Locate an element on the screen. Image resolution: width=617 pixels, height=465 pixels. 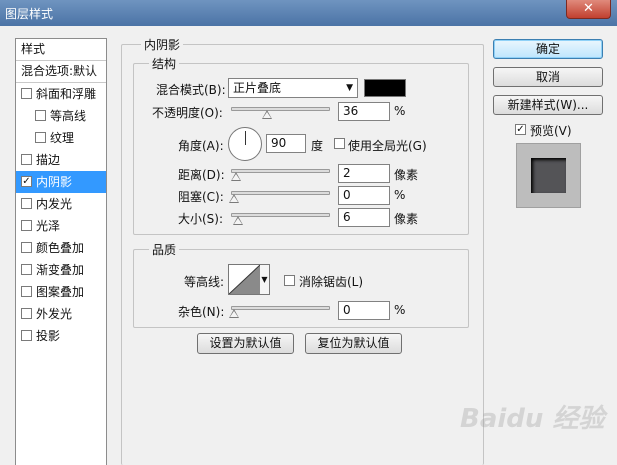
angle-unit: 度 is located at coordinates (317, 146).